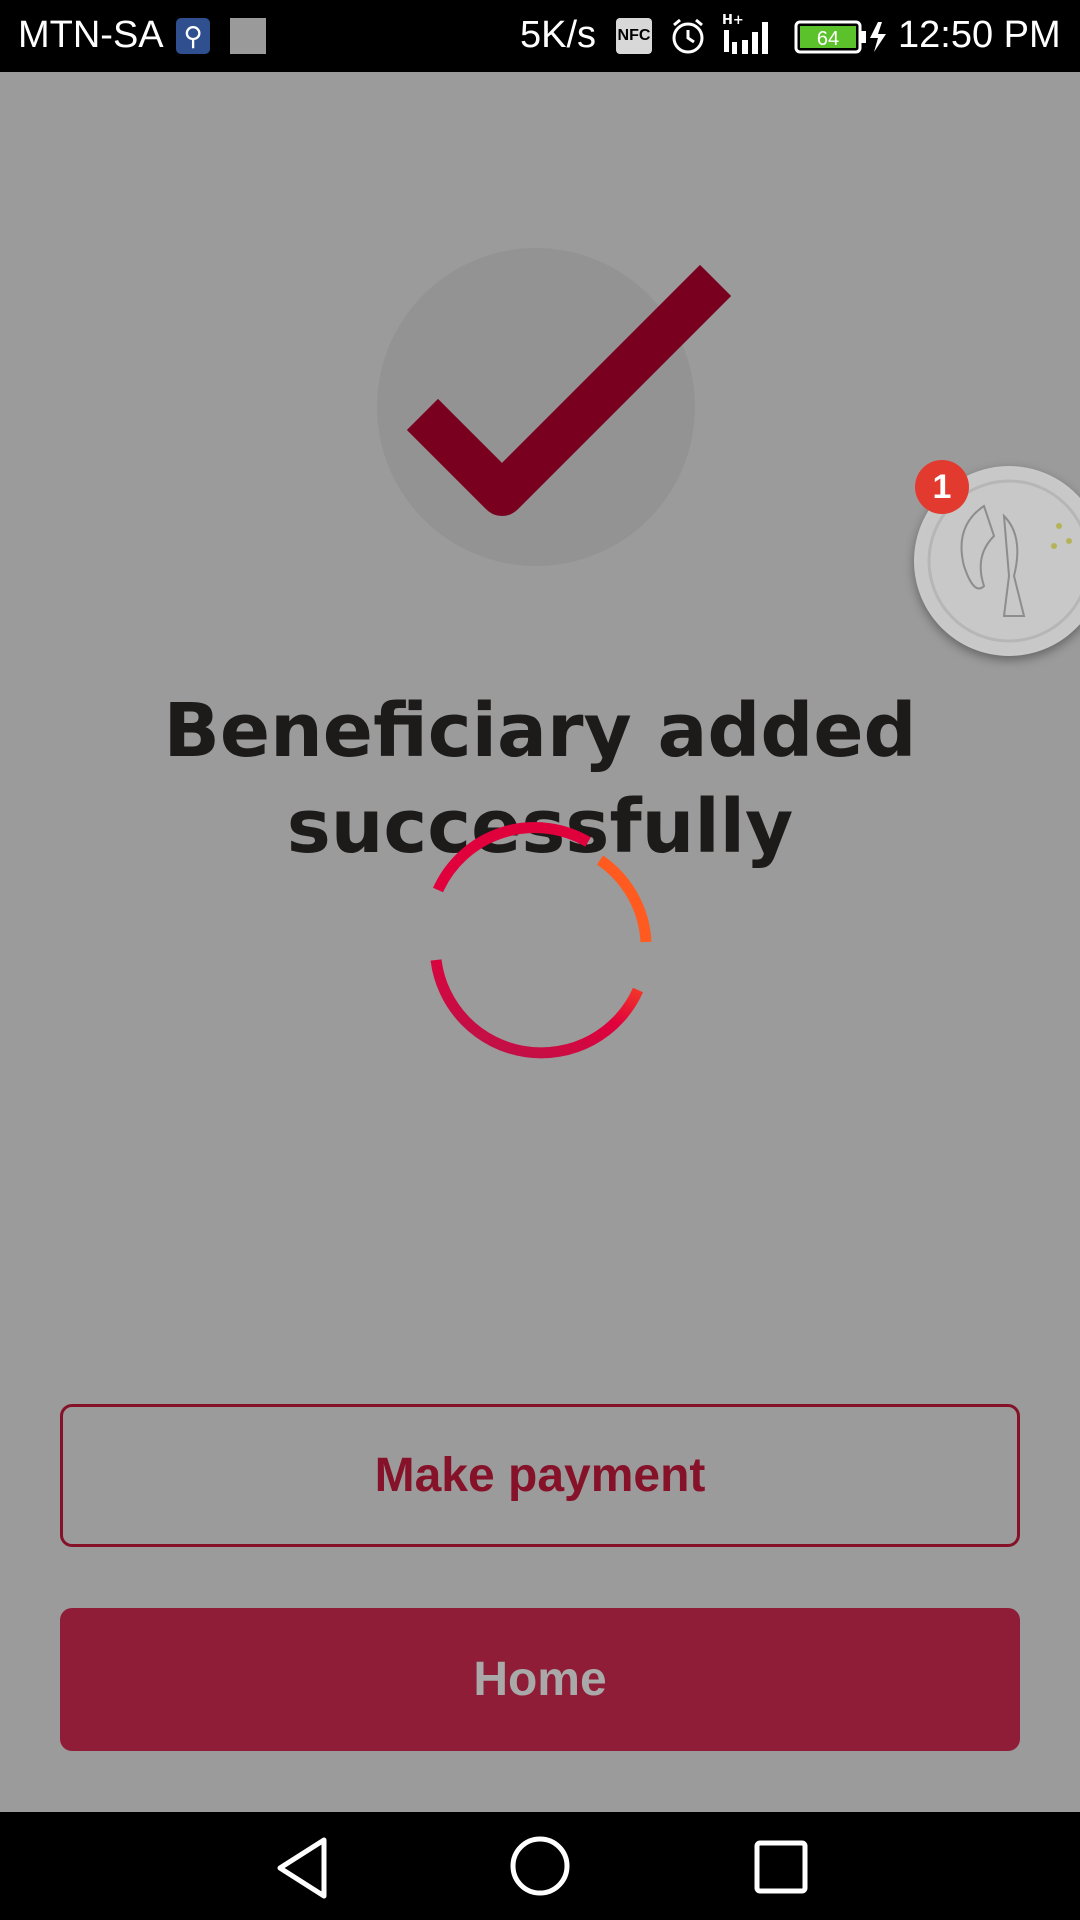 Image resolution: width=1080 pixels, height=1920 pixels. I want to click on battery-icon: 64, so click(842, 42).